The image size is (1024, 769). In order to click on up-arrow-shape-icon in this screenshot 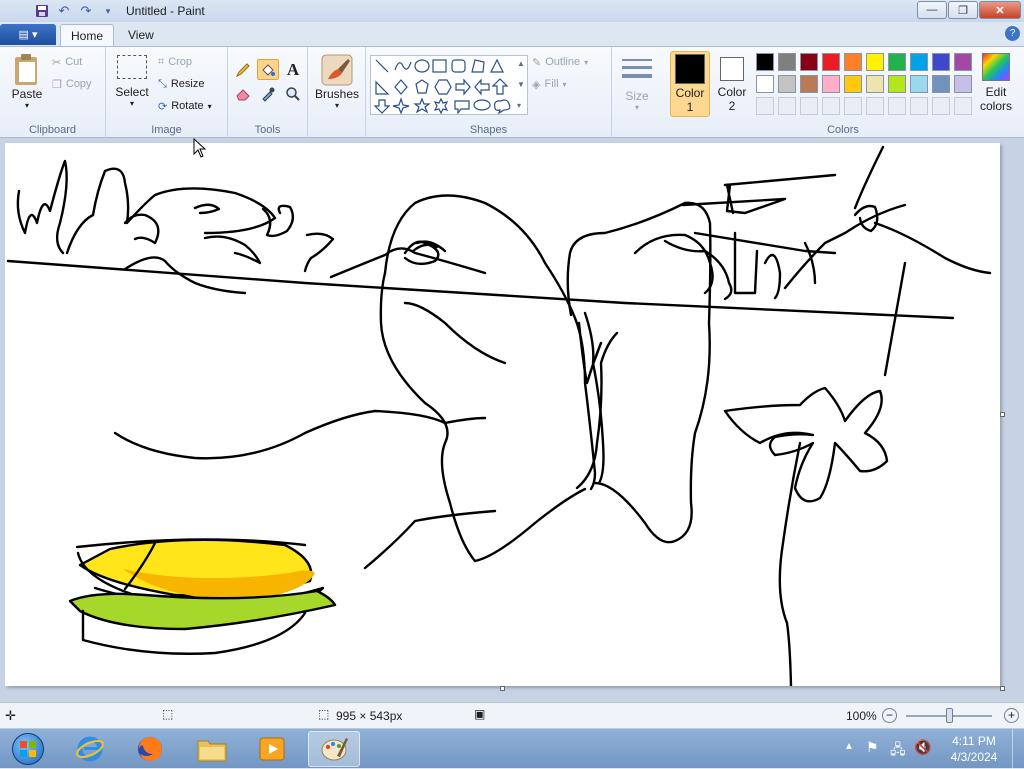, I will do `click(500, 86)`.